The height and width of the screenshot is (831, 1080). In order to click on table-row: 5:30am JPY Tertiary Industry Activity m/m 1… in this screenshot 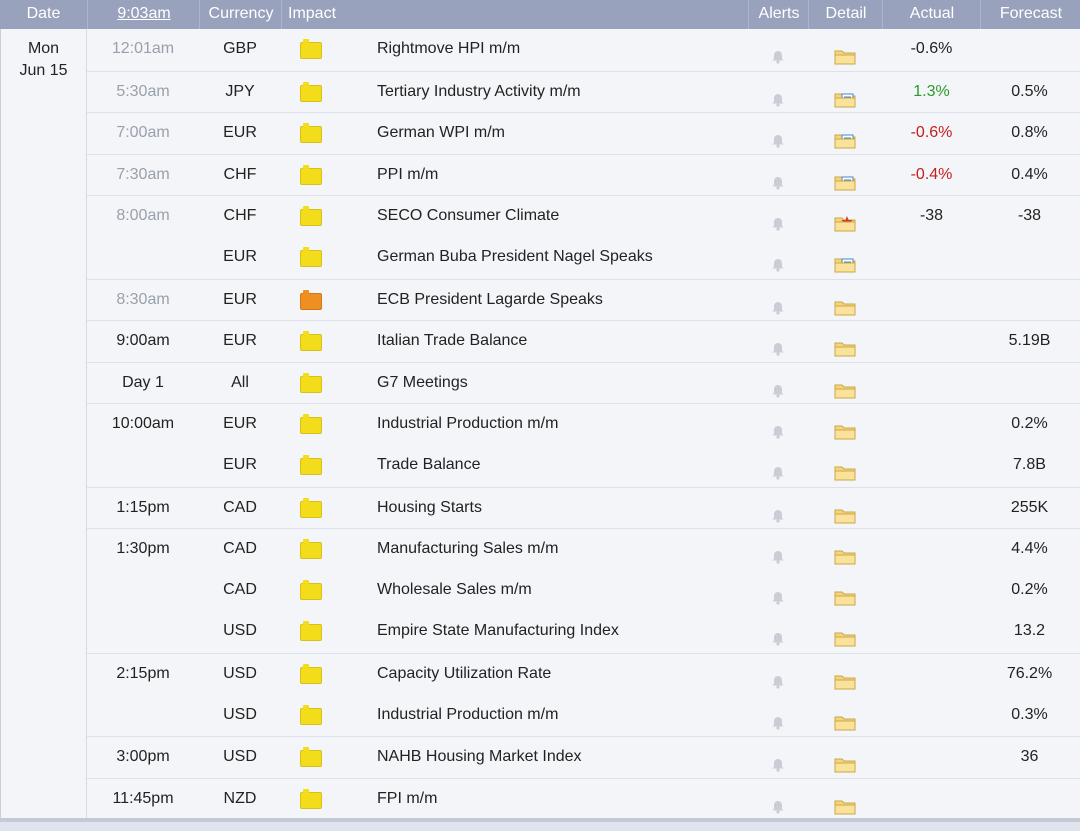, I will do `click(583, 91)`.